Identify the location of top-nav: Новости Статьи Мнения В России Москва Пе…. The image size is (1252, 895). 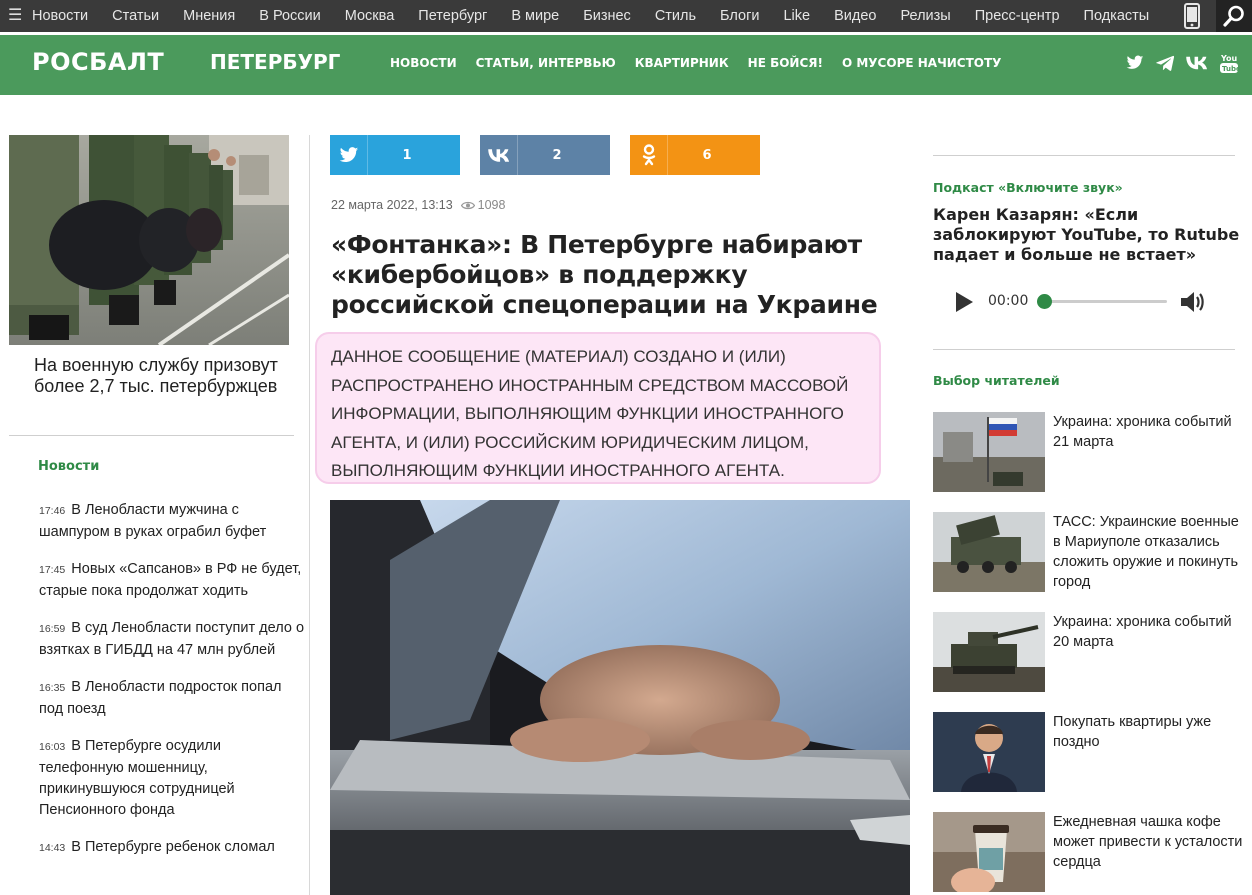
(602, 16).